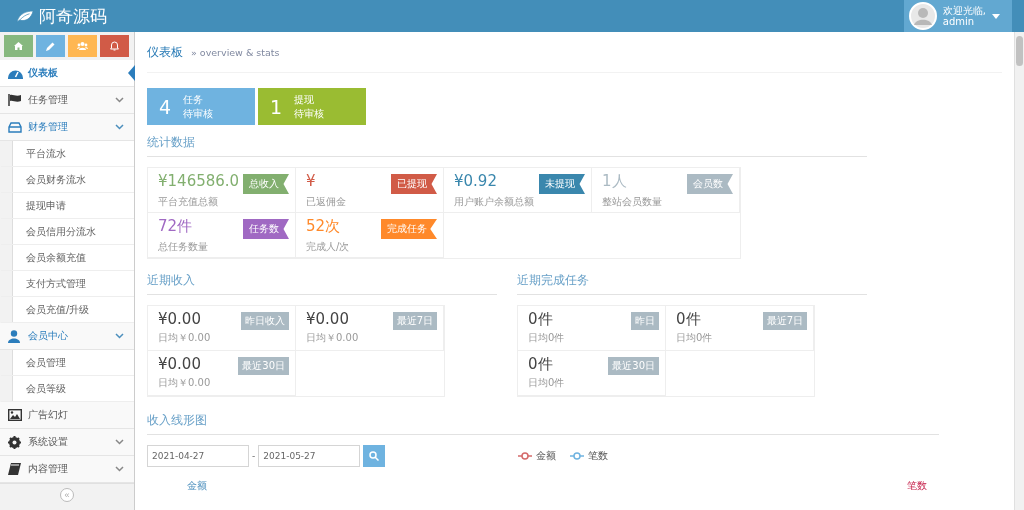 This screenshot has height=510, width=1024. What do you see at coordinates (305, 99) in the screenshot?
I see `pending-type: 提现` at bounding box center [305, 99].